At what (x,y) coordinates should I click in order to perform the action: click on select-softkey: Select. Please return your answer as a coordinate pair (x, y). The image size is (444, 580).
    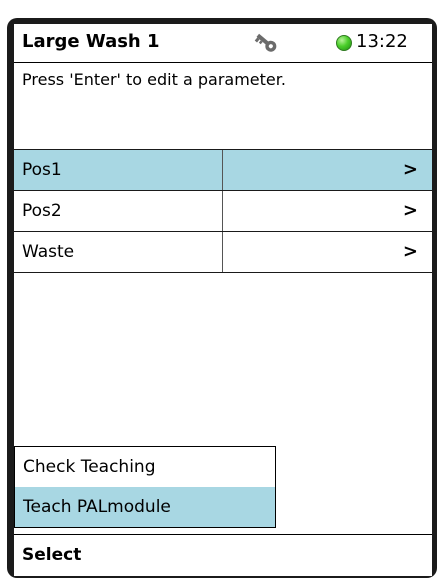
    Looking at the image, I should click on (51, 555).